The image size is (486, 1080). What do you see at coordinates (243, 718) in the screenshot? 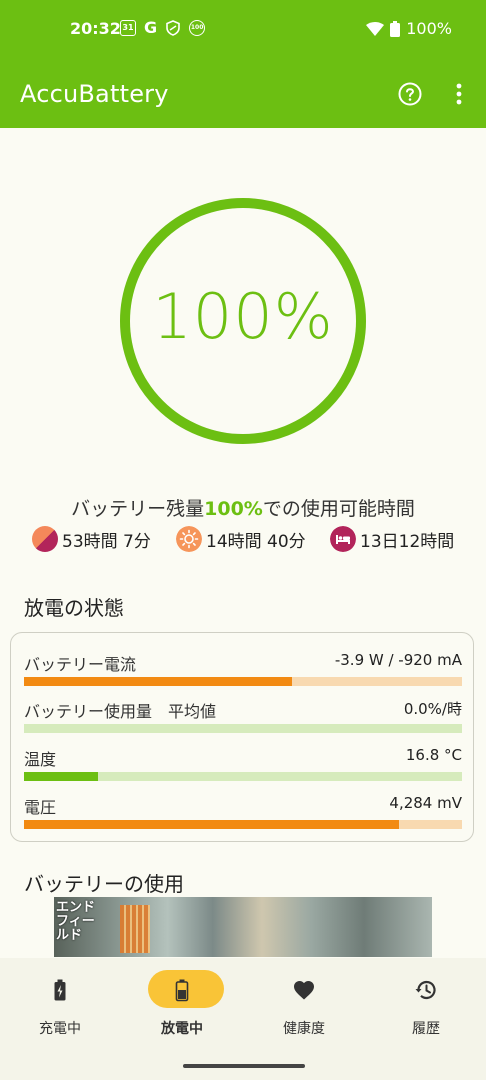
I see `metric-battery-usage-average: バッテリー使用量 平均値 0.0%/時` at bounding box center [243, 718].